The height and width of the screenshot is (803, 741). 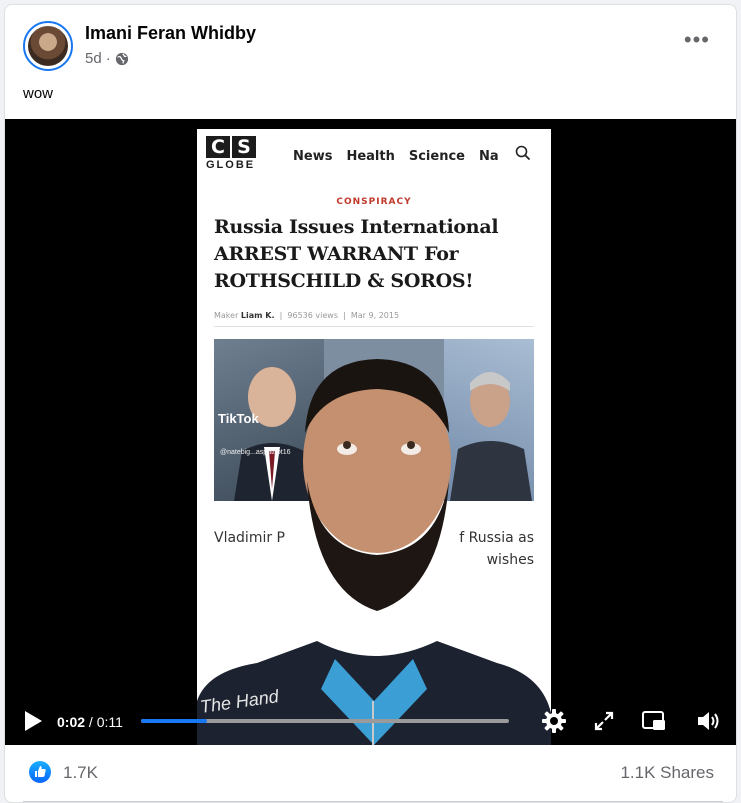 What do you see at coordinates (93, 58) in the screenshot?
I see `post-time: 5d` at bounding box center [93, 58].